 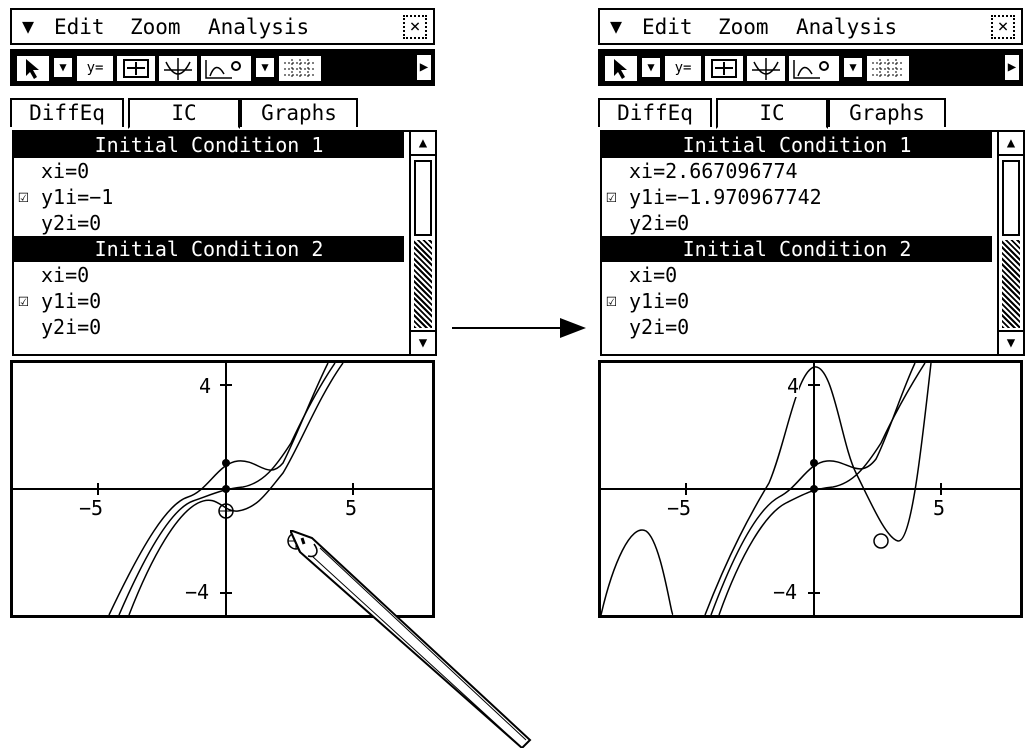 I want to click on ic1-y1i: y1i=−1, so click(x=77, y=197).